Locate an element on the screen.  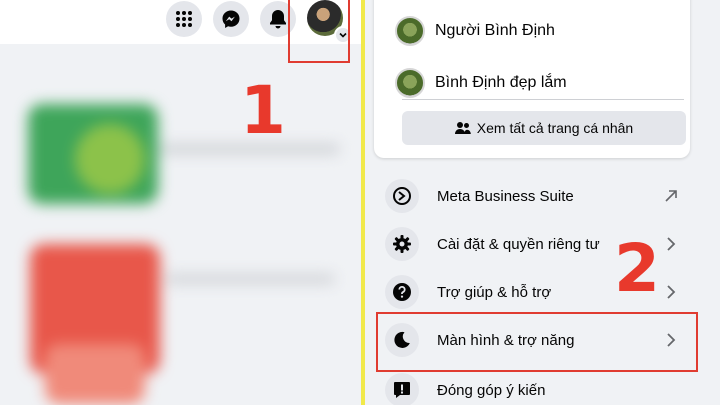
see-all-label: Xem tất cả trang cá nhân is located at coordinates (555, 128).